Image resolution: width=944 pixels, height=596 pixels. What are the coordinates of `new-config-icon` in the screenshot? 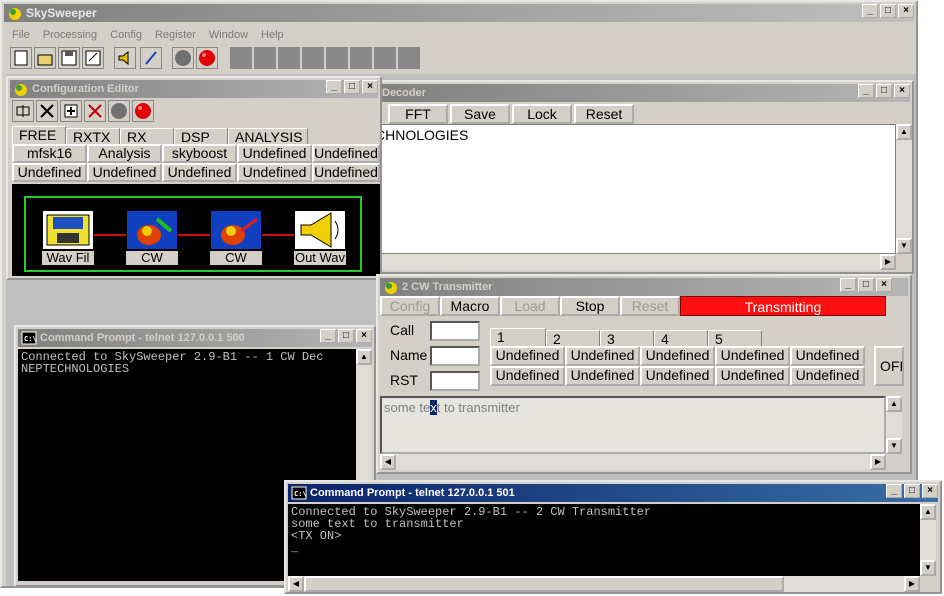 It's located at (21, 58).